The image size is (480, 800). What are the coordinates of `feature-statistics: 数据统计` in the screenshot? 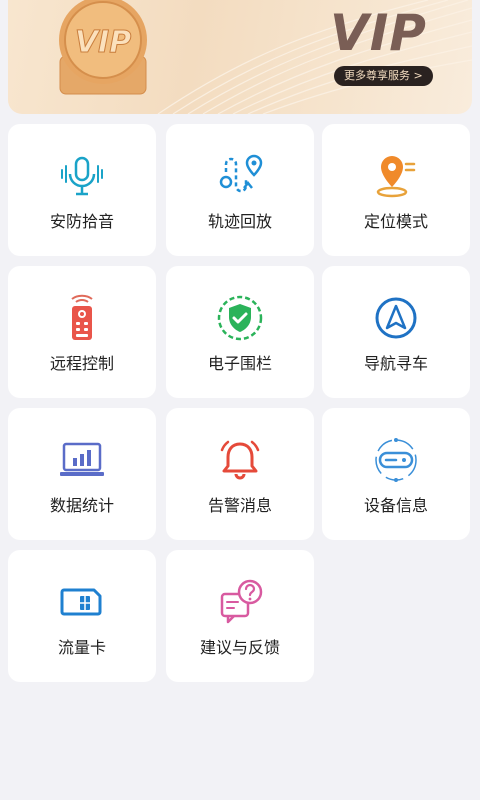 It's located at (82, 474).